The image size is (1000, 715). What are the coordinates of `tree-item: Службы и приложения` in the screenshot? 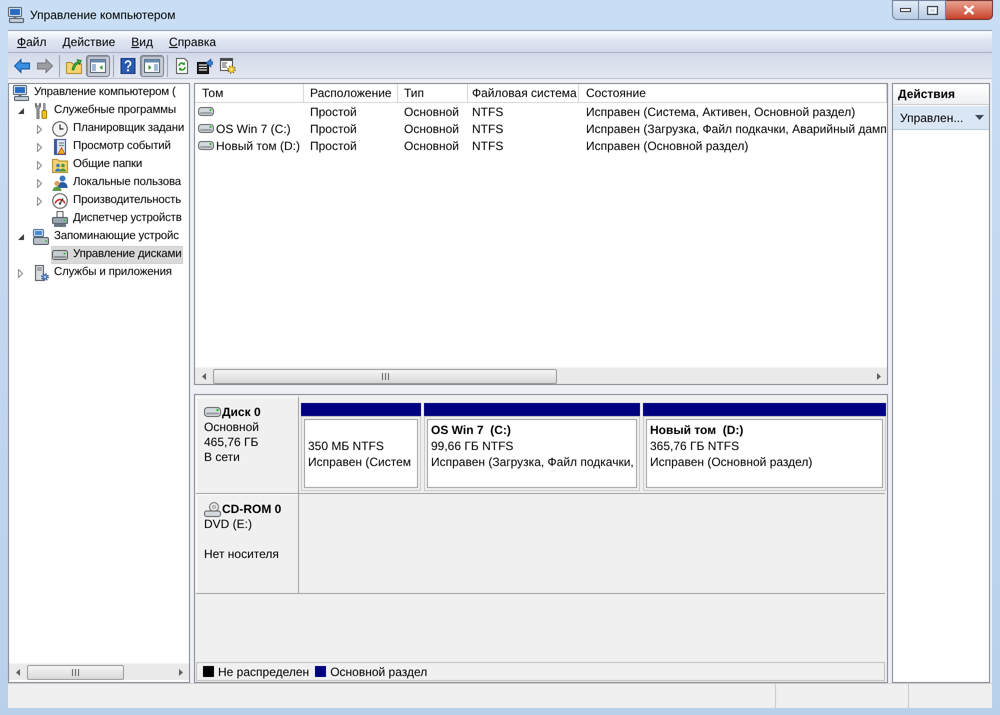 It's located at (103, 273).